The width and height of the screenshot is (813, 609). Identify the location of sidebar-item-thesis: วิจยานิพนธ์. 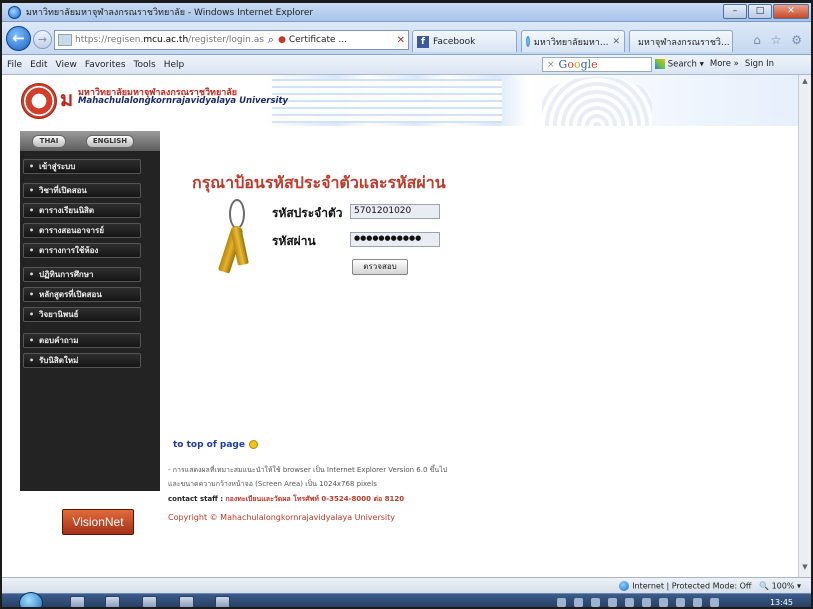
(82, 314).